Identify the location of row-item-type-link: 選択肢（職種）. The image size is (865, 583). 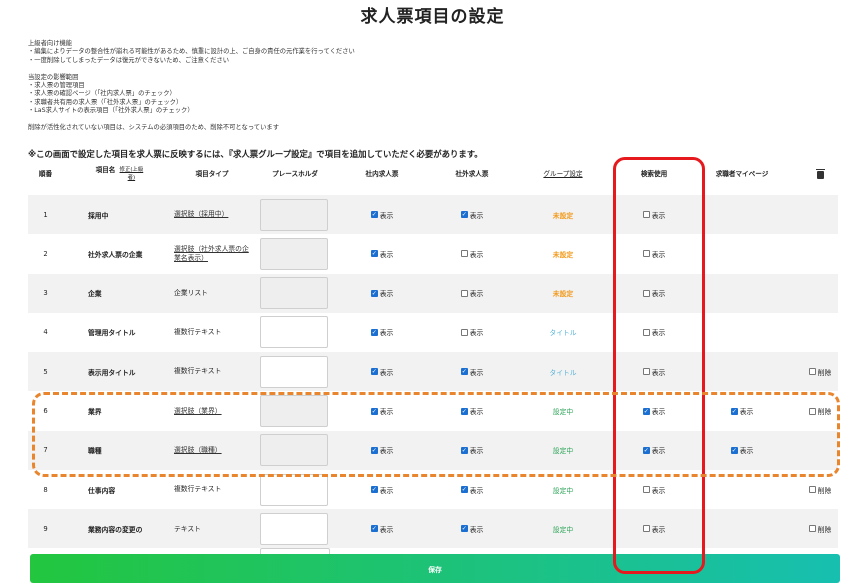
(214, 450).